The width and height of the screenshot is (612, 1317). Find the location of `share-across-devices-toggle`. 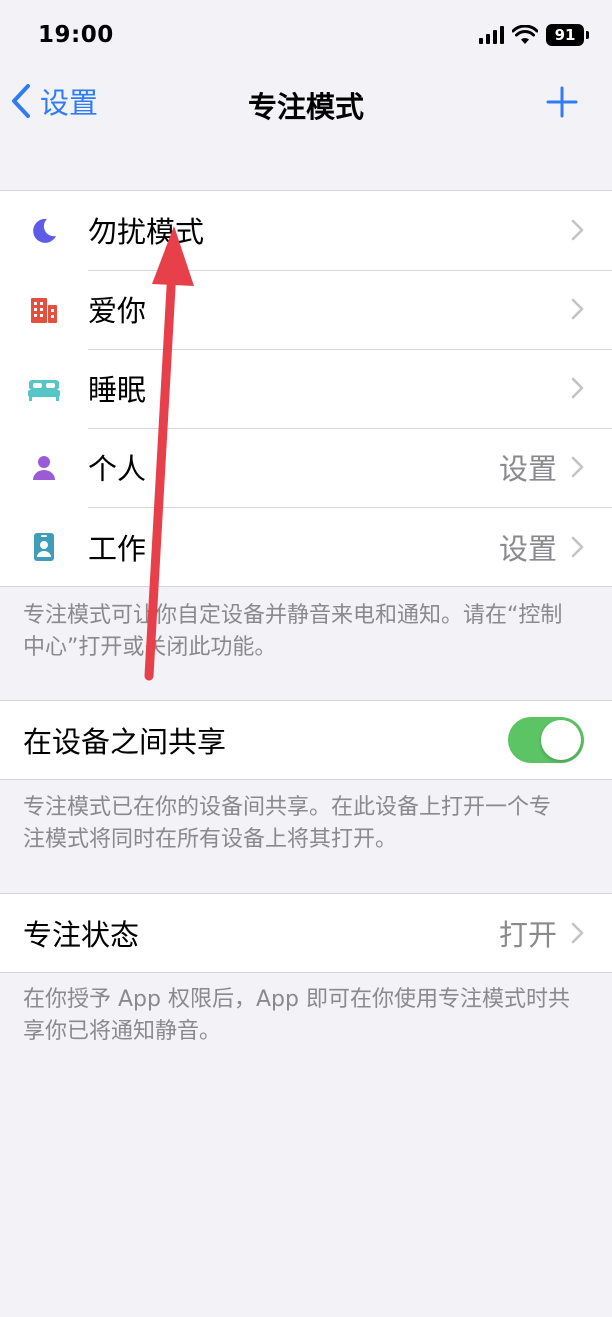

share-across-devices-toggle is located at coordinates (546, 740).